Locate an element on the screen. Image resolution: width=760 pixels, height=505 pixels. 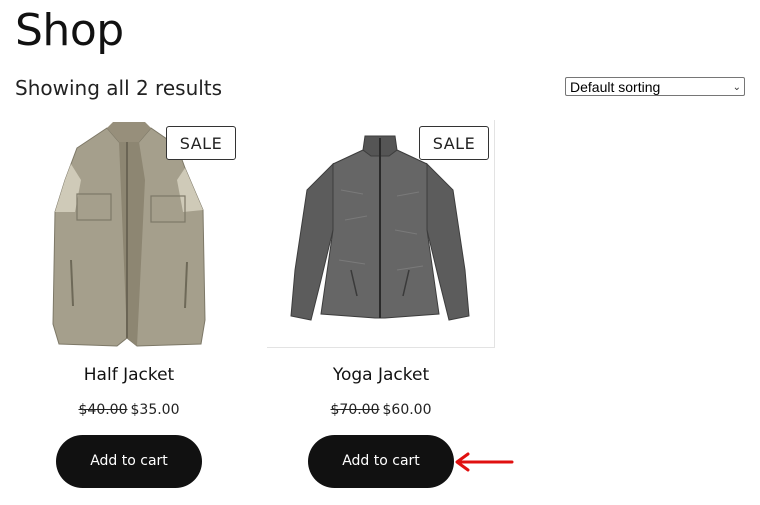
original-price: $70.00 is located at coordinates (355, 410).